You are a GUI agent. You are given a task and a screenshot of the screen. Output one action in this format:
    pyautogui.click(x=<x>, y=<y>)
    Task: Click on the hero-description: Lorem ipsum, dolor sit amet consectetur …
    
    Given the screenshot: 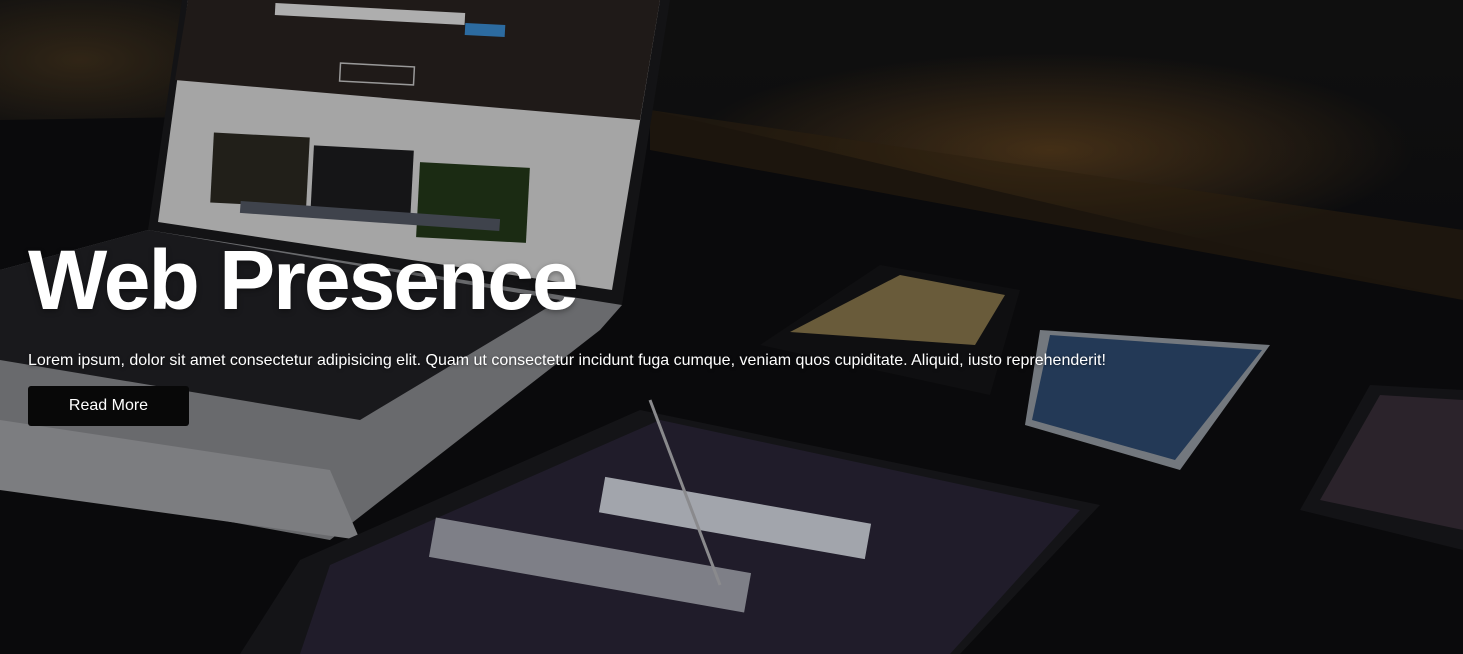 What is the action you would take?
    pyautogui.click(x=567, y=360)
    